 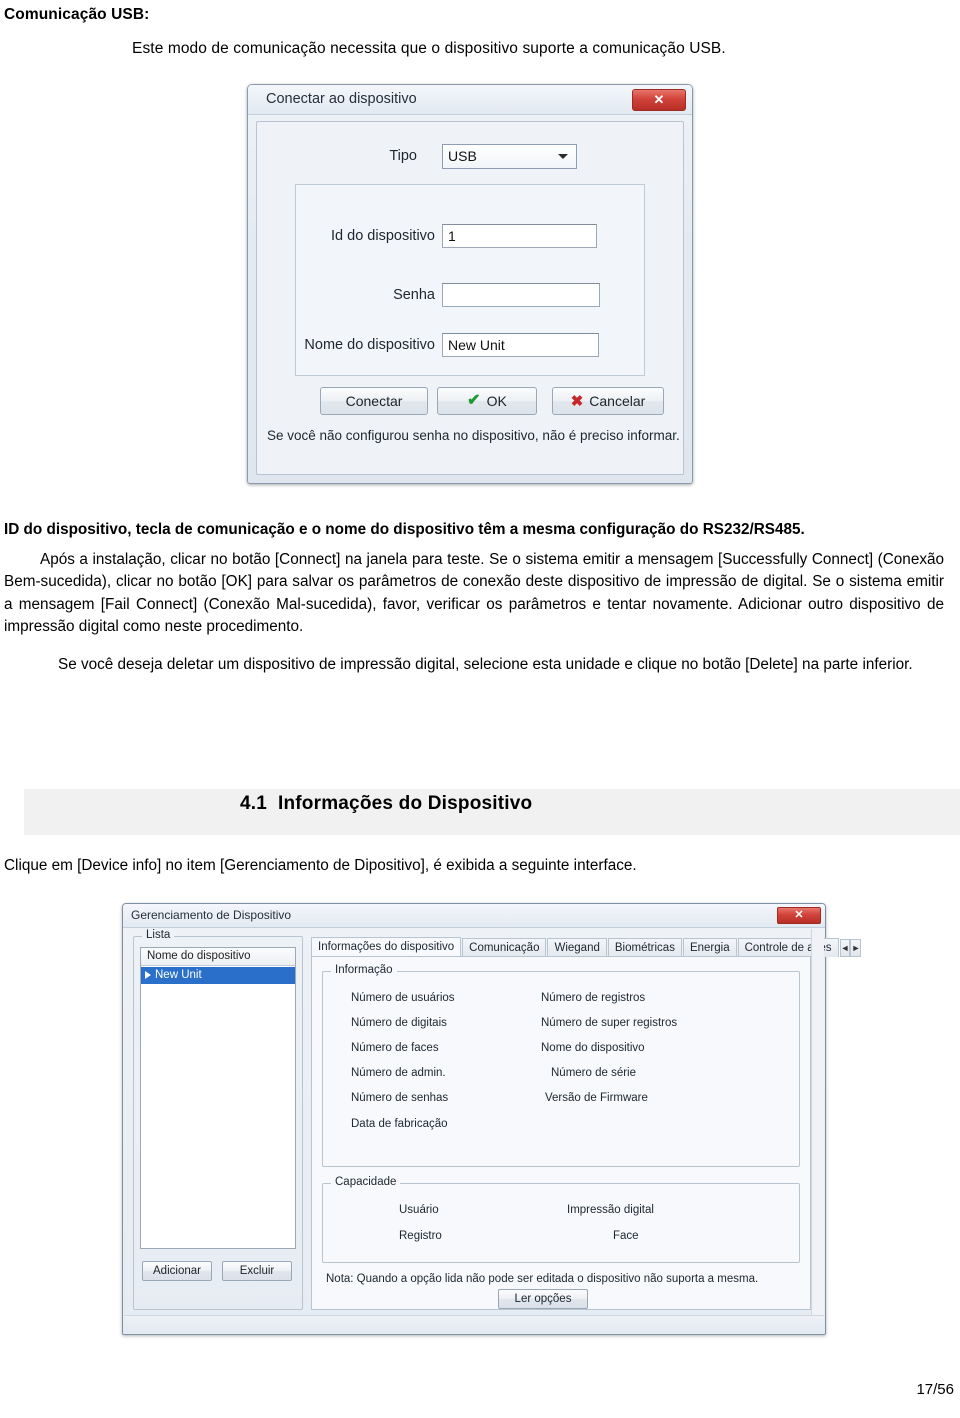 What do you see at coordinates (521, 295) in the screenshot?
I see `senha-input` at bounding box center [521, 295].